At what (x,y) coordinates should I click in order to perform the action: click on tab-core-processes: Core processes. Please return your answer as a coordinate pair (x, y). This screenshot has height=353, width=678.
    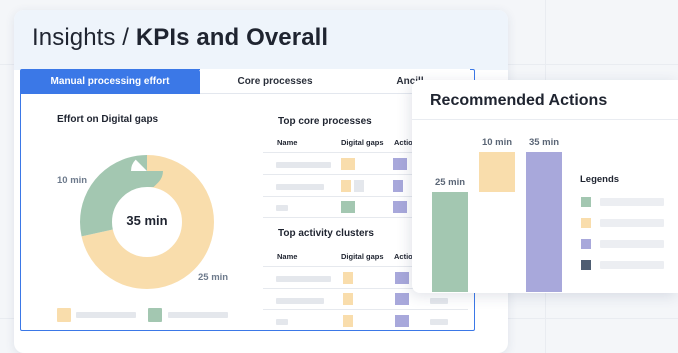
    Looking at the image, I should click on (275, 81).